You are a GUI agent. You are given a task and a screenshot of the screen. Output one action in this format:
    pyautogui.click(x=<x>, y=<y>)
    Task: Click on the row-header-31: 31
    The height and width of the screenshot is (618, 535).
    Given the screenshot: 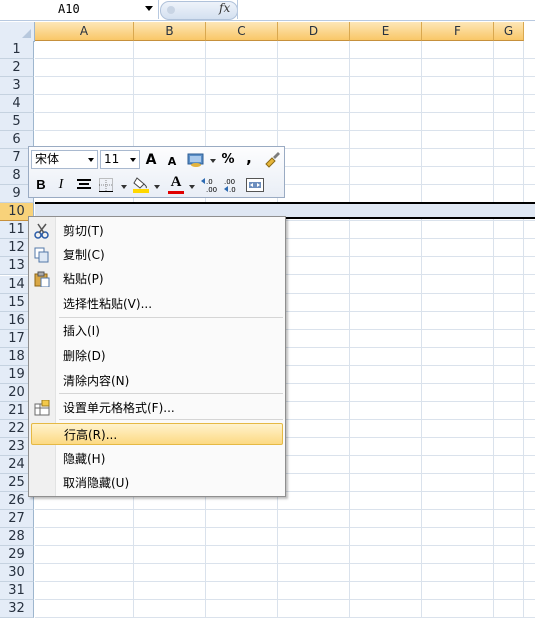 What is the action you would take?
    pyautogui.click(x=17, y=591)
    